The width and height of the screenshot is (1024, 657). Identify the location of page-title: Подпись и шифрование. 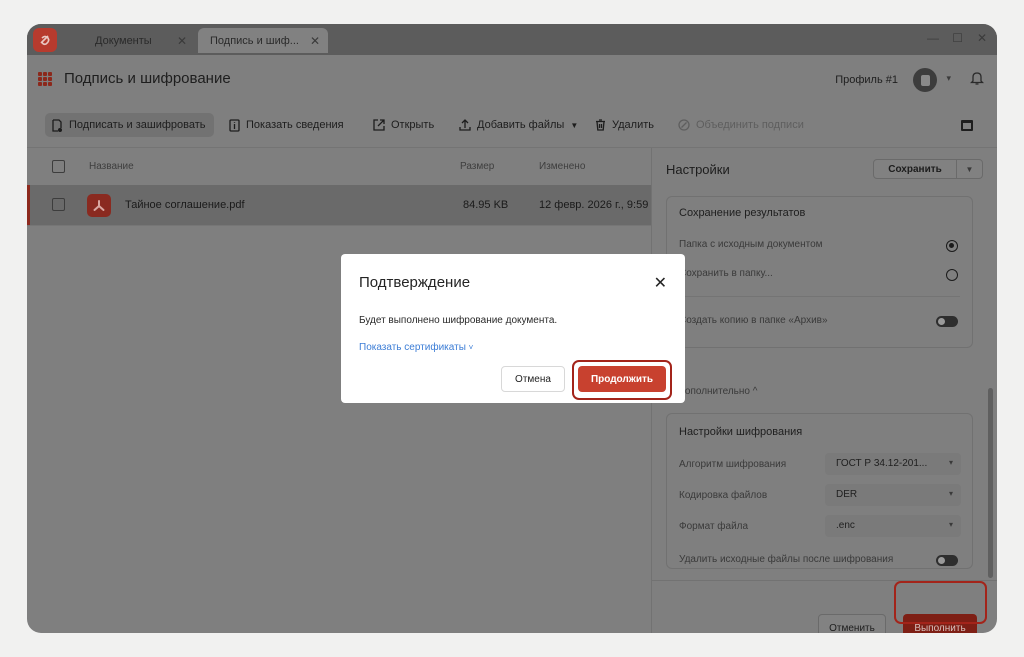
(147, 78).